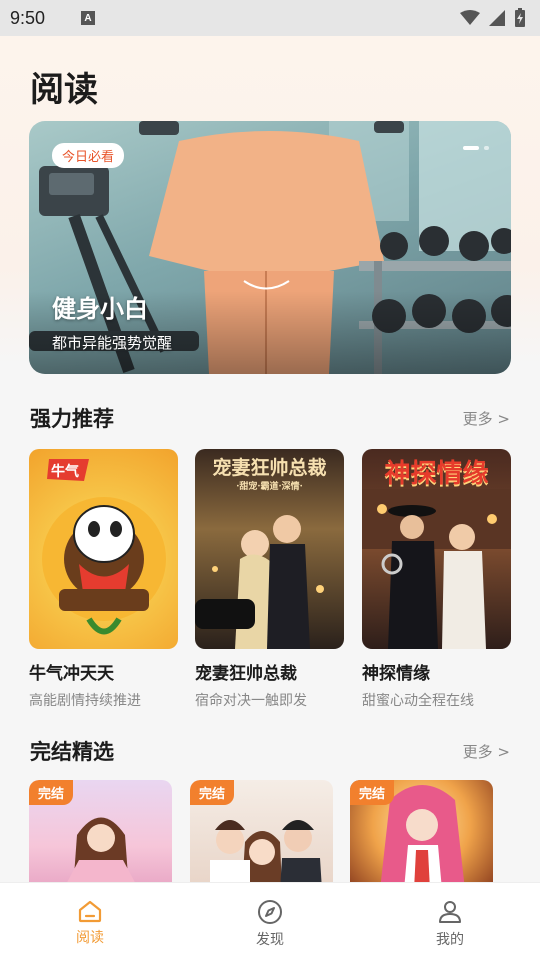 The image size is (540, 960). I want to click on cover-title: 宠妻狂帅总裁, so click(269, 468).